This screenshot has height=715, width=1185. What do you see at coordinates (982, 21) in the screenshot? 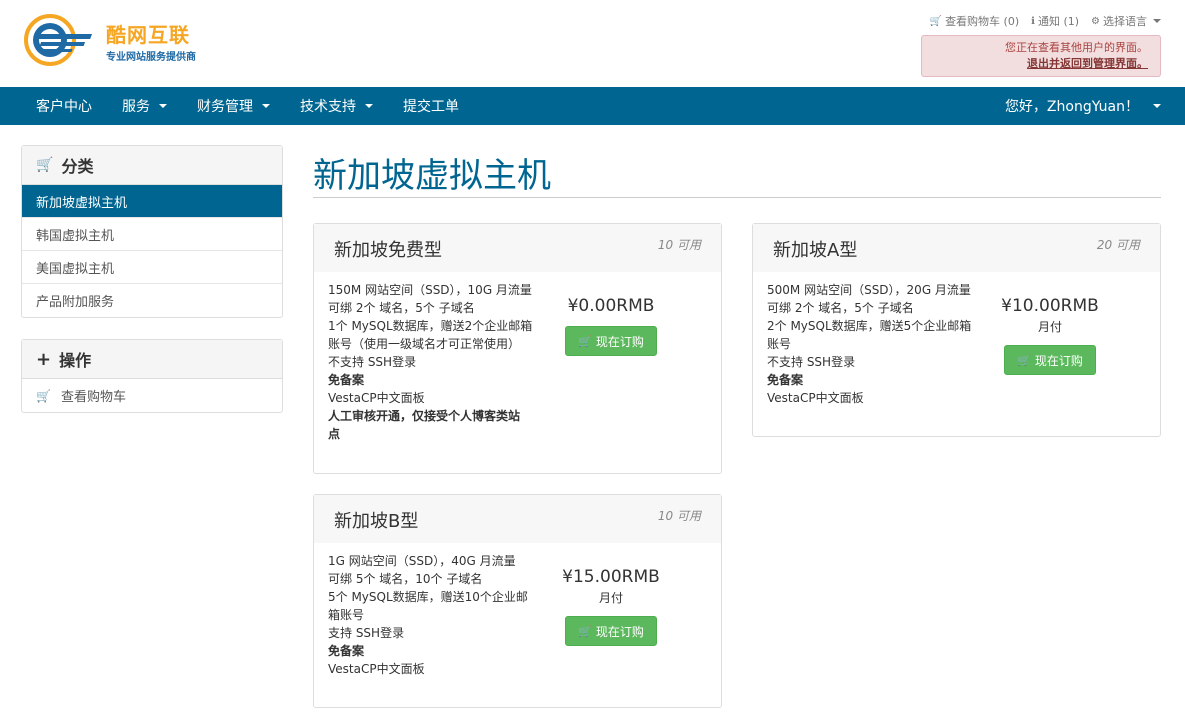
I see `view-cart-label: 查看购物车 (0)` at bounding box center [982, 21].